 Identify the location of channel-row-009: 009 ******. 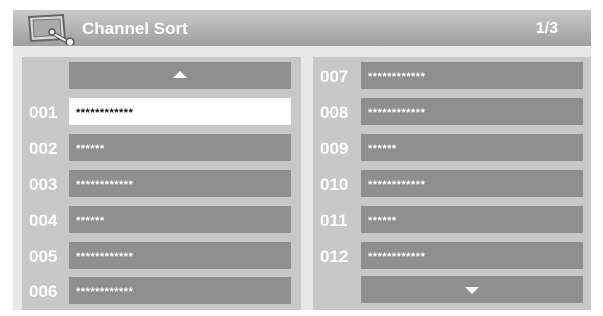
(452, 147).